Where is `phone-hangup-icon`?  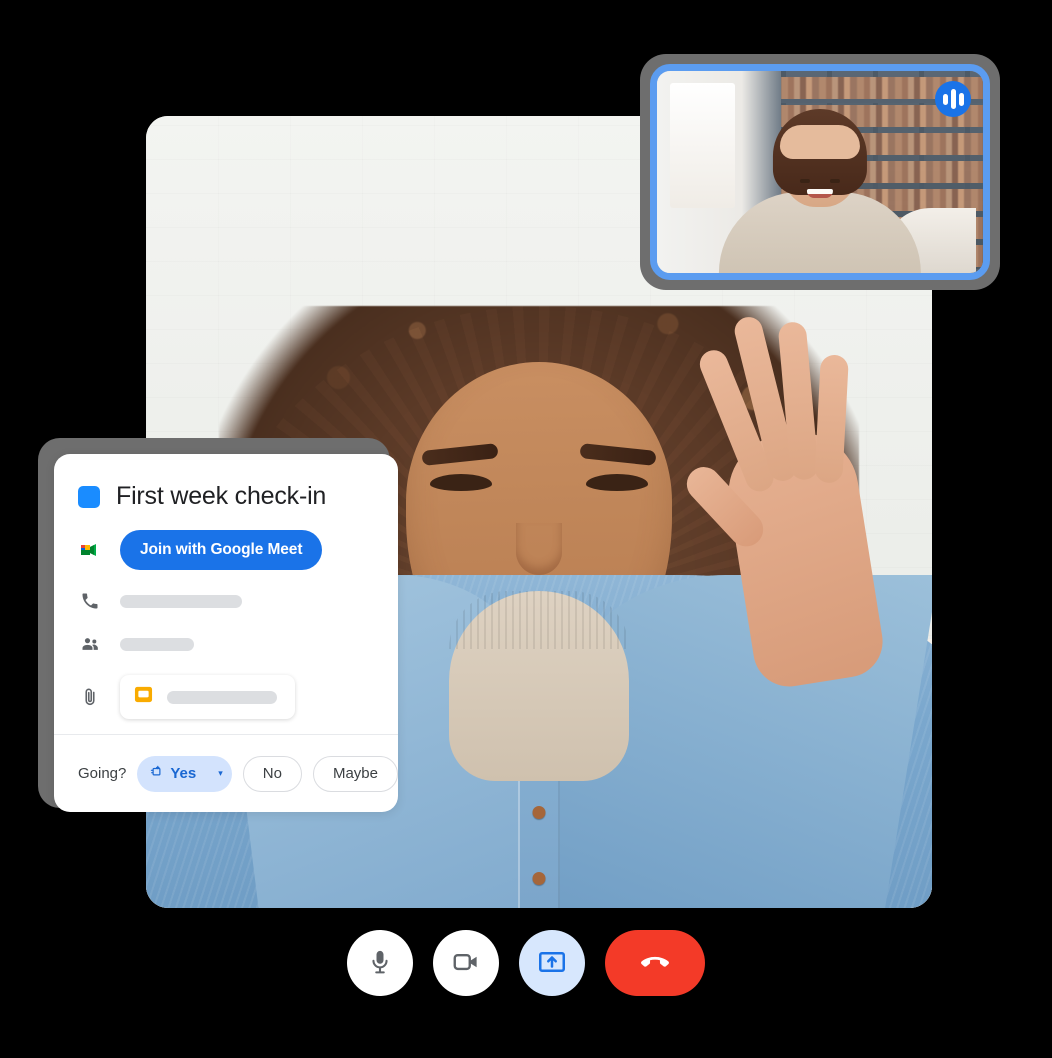 phone-hangup-icon is located at coordinates (655, 963).